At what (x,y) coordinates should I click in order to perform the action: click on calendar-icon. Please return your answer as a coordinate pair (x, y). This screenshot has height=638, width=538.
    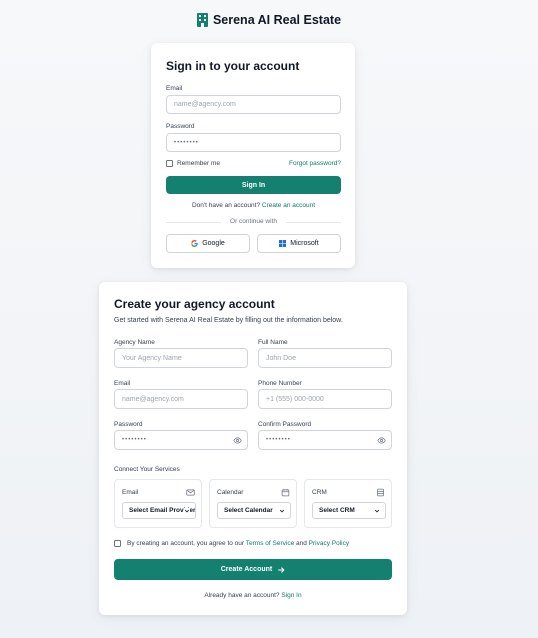
    Looking at the image, I should click on (285, 493).